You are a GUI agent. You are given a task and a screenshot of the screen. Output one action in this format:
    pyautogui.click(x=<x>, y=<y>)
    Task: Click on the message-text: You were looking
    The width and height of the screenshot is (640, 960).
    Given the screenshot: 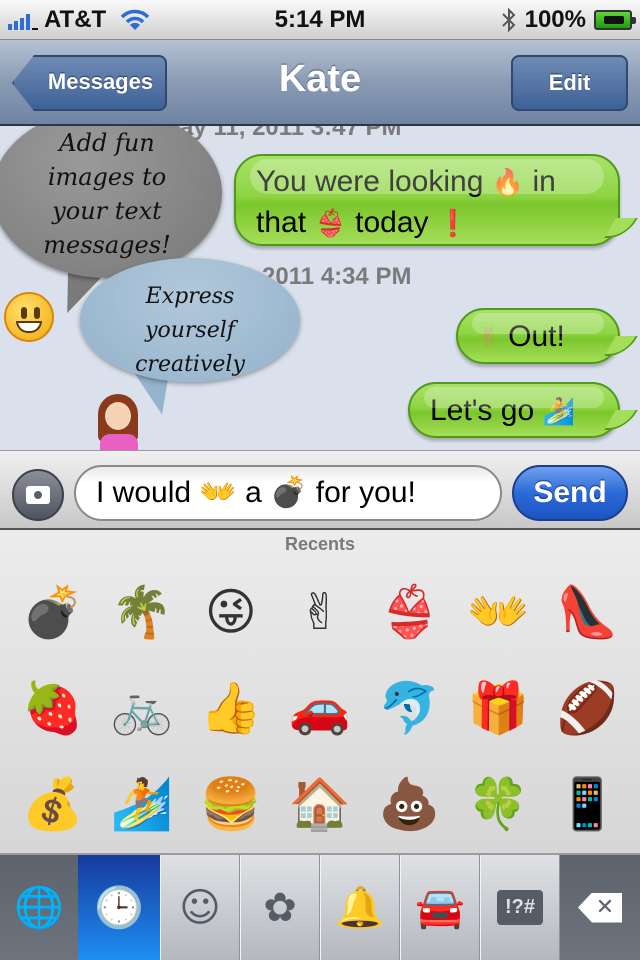 What is the action you would take?
    pyautogui.click(x=370, y=181)
    